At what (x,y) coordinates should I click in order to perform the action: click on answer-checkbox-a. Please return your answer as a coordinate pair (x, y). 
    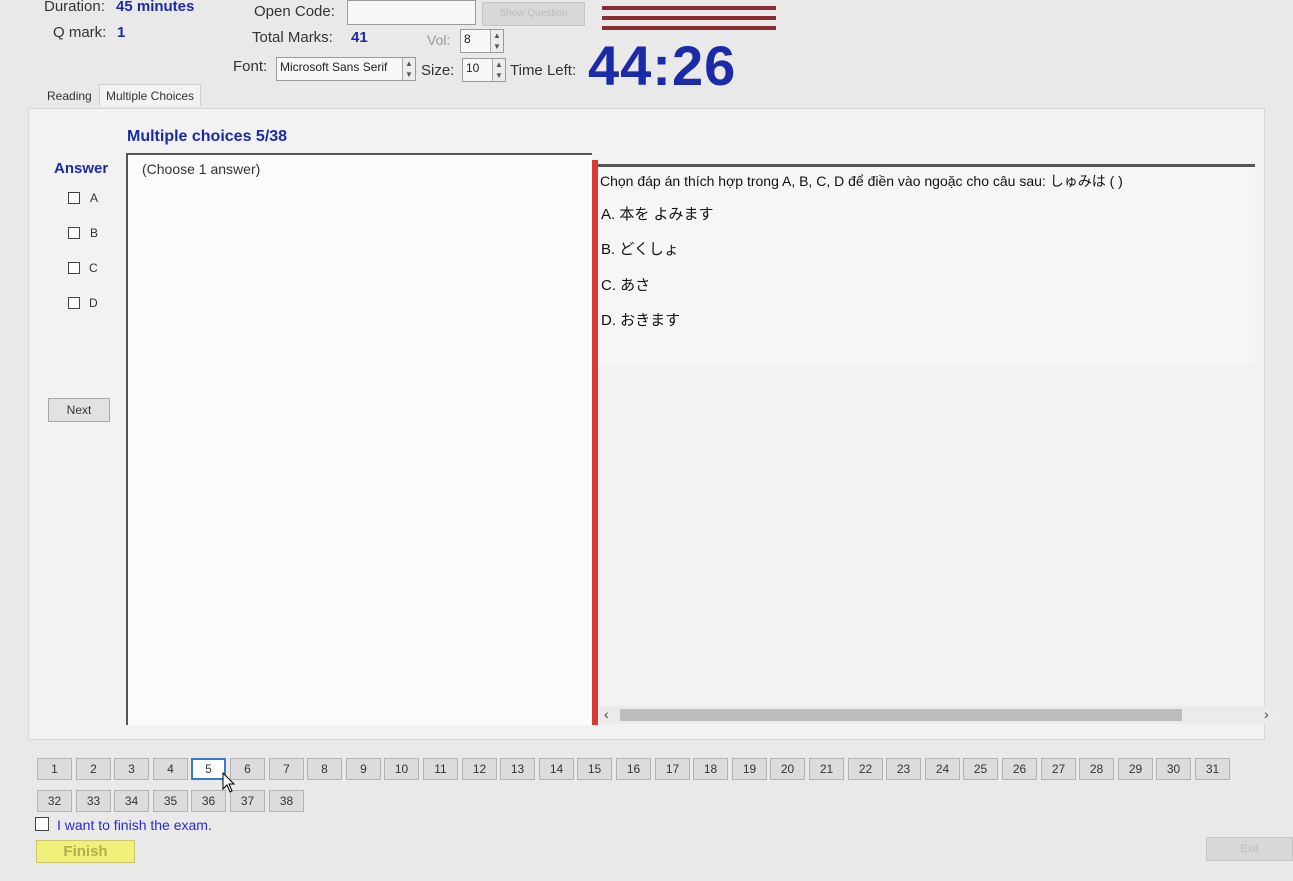
    Looking at the image, I should click on (74, 198).